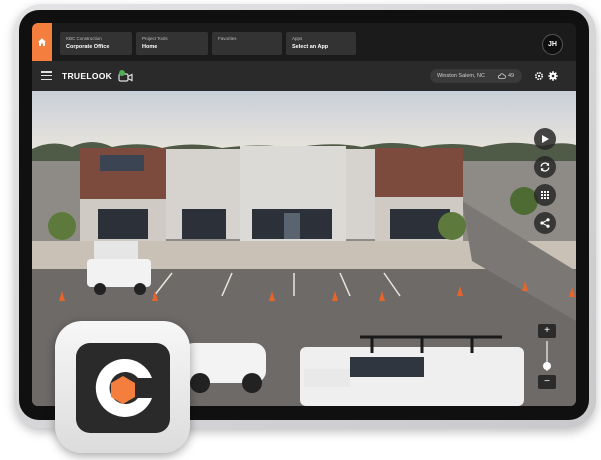 The image size is (601, 460). What do you see at coordinates (46, 76) in the screenshot?
I see `menu-icon` at bounding box center [46, 76].